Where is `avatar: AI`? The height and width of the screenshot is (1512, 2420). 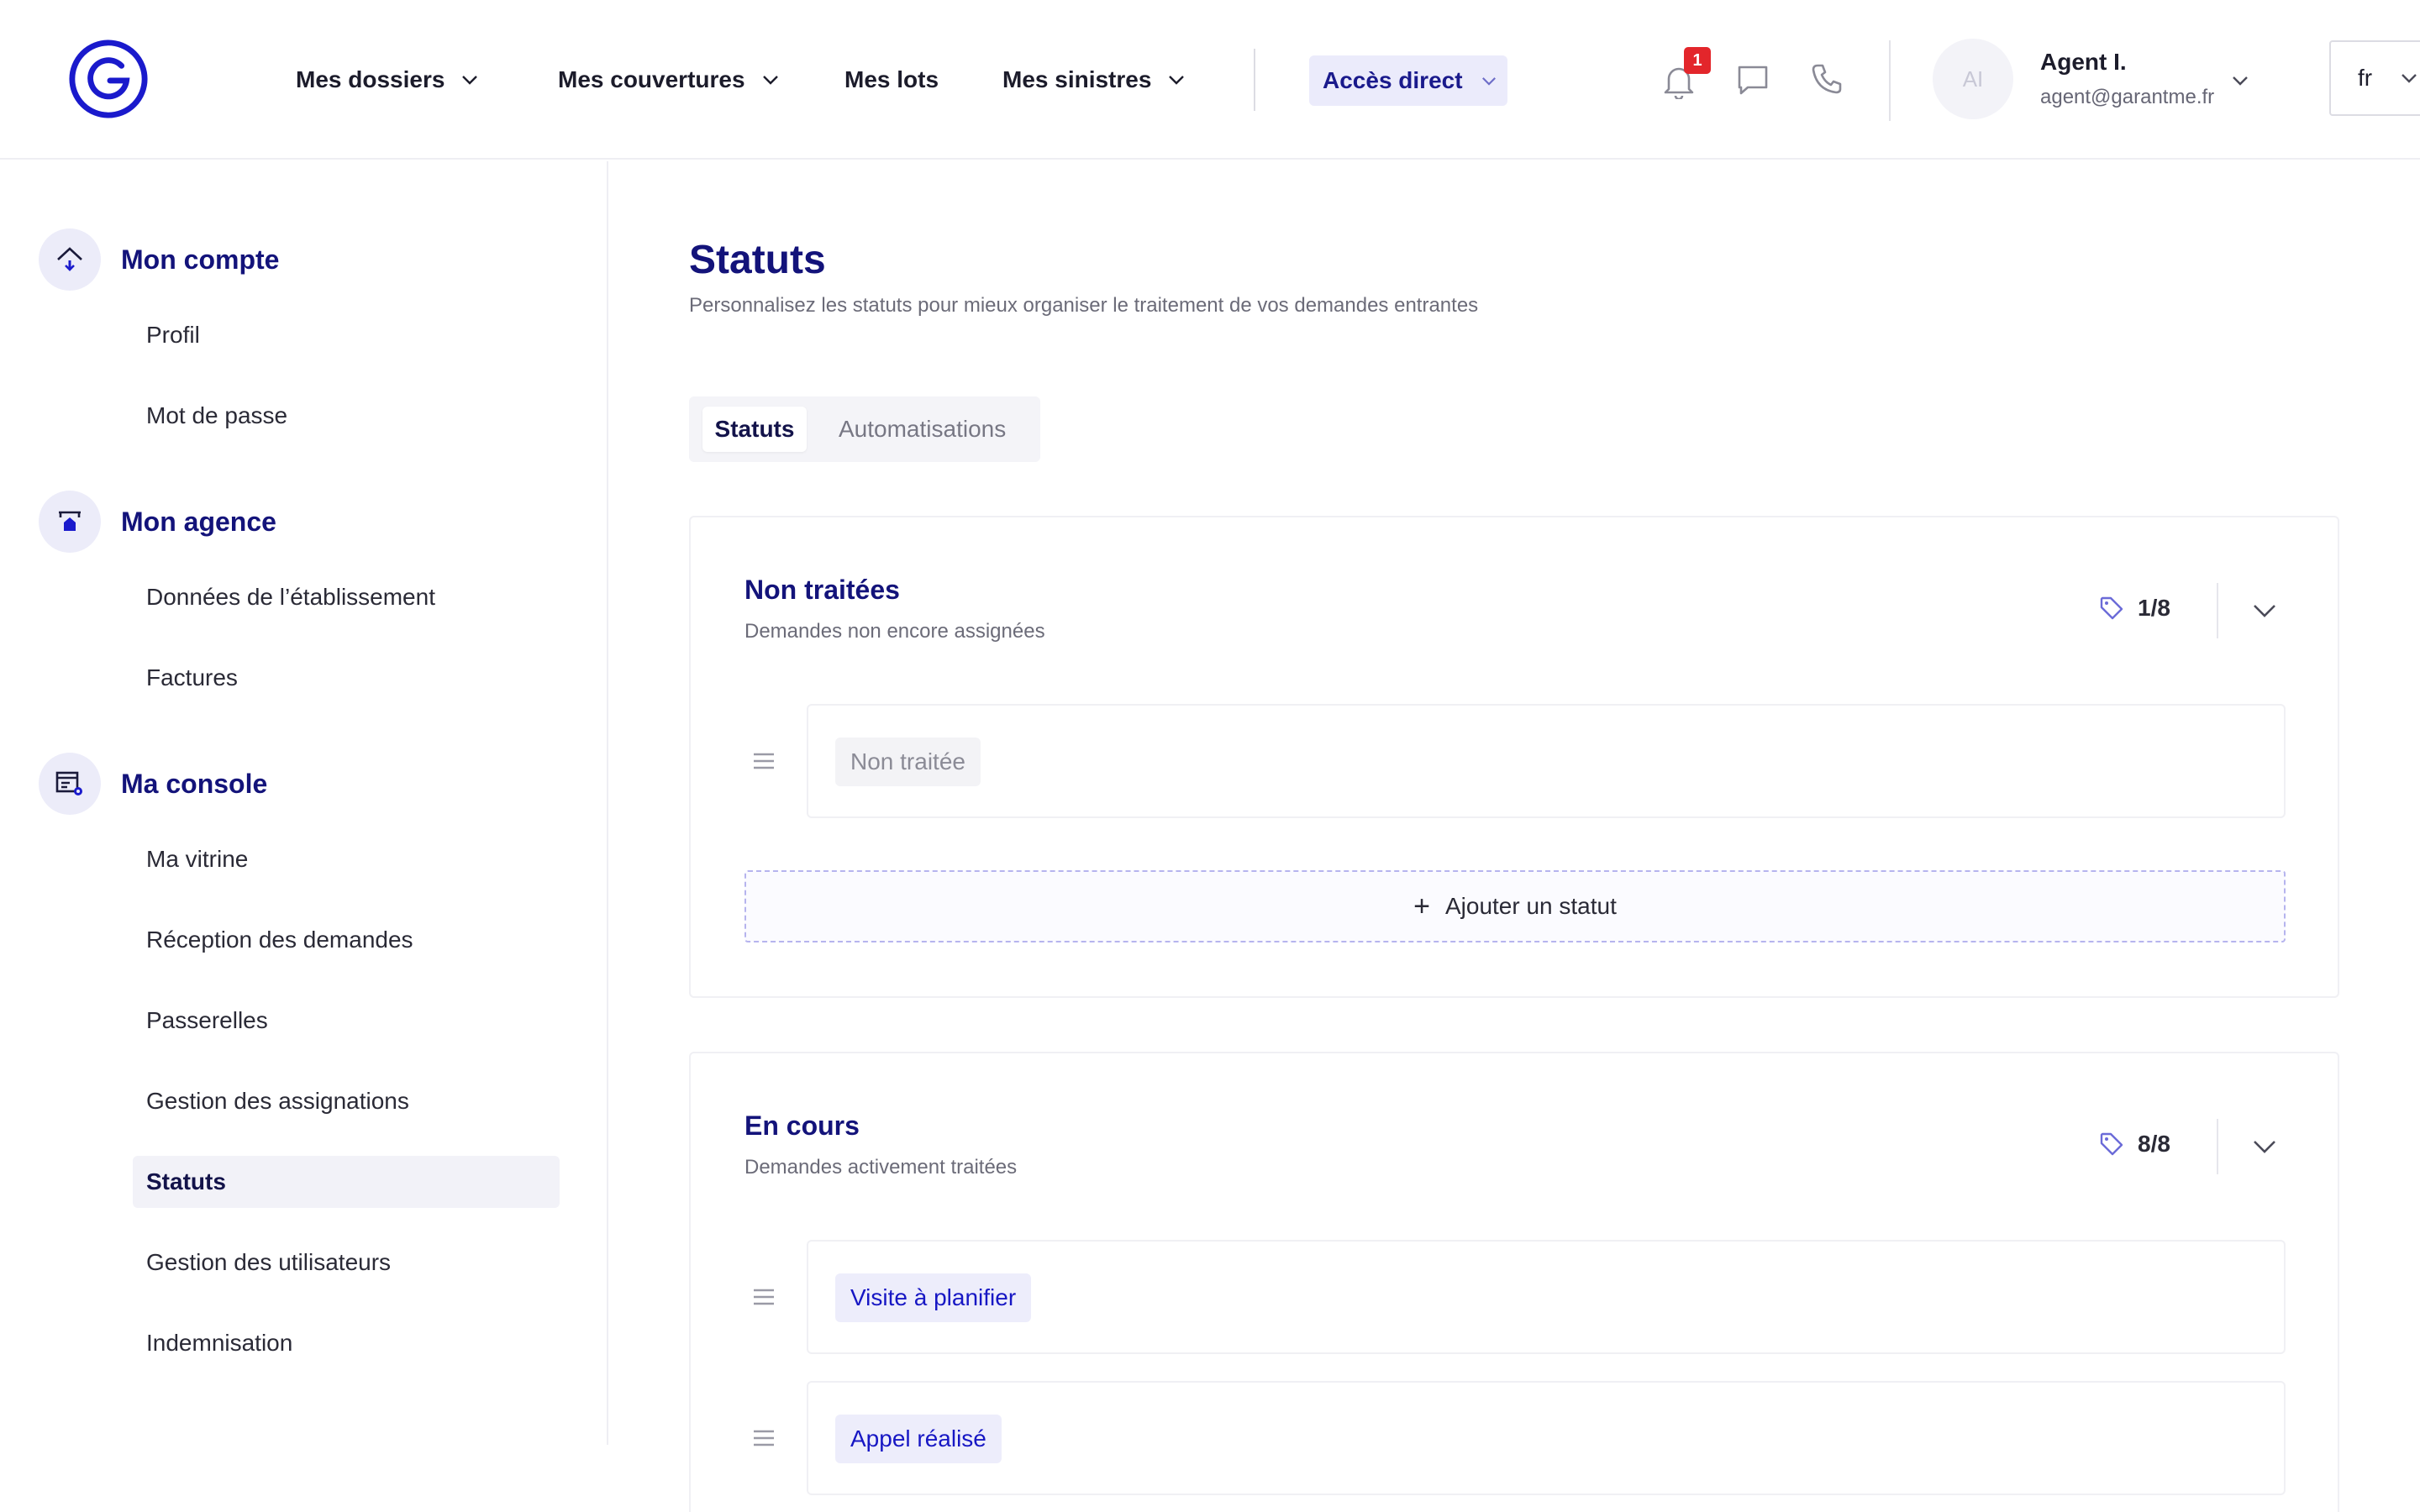
avatar: AI is located at coordinates (1973, 79).